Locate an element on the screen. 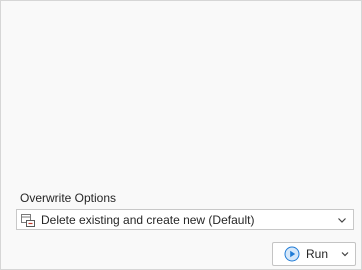 This screenshot has height=270, width=362. run-button-label: Run is located at coordinates (317, 254).